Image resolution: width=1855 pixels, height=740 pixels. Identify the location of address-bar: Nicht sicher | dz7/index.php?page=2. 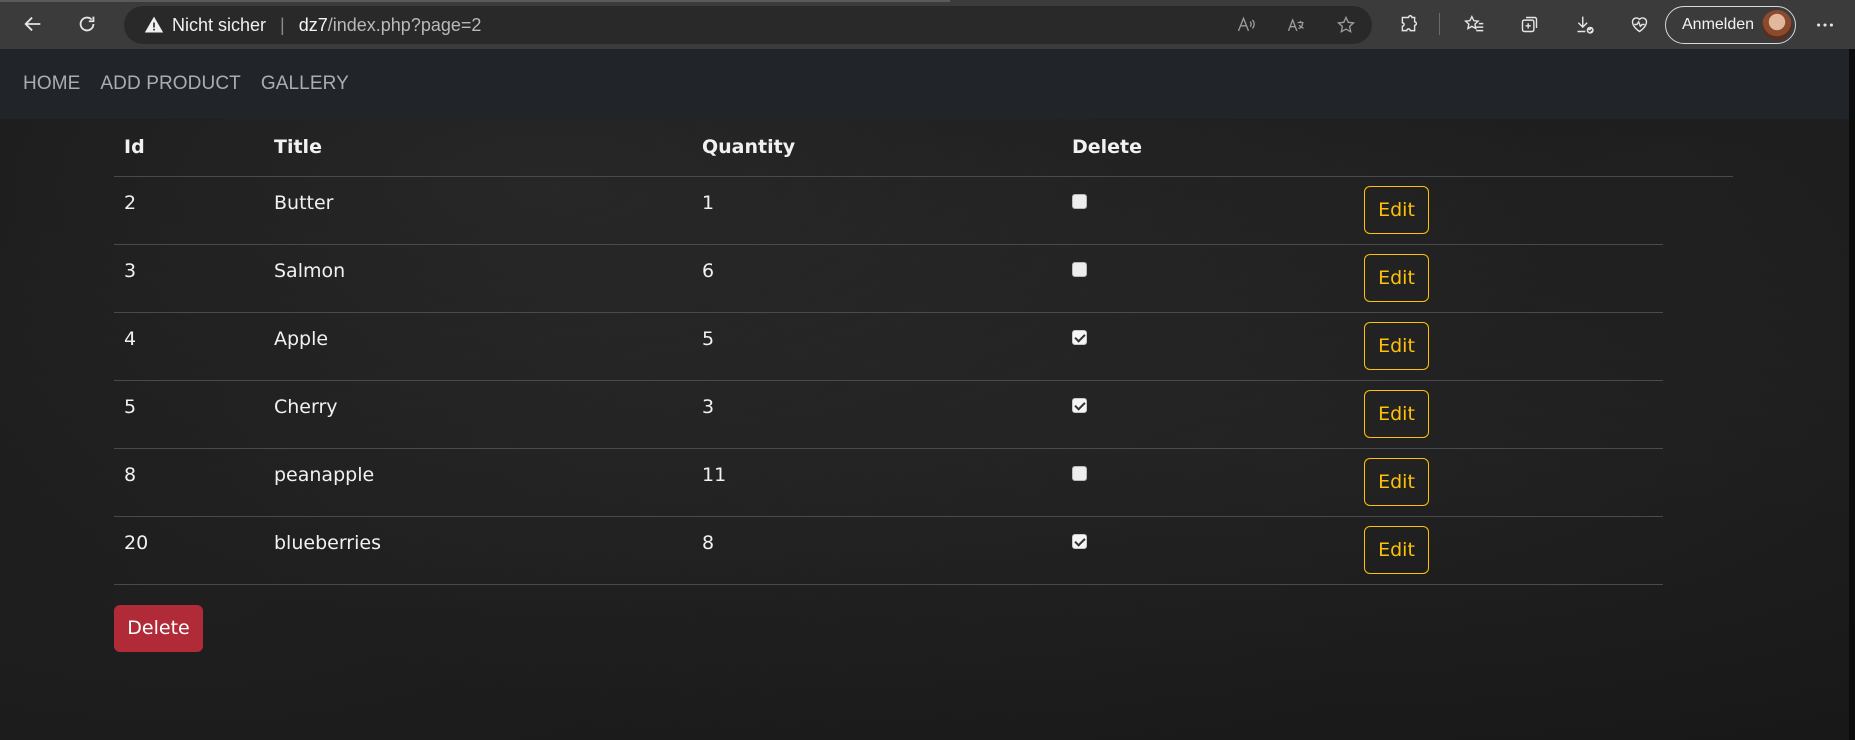
(748, 25).